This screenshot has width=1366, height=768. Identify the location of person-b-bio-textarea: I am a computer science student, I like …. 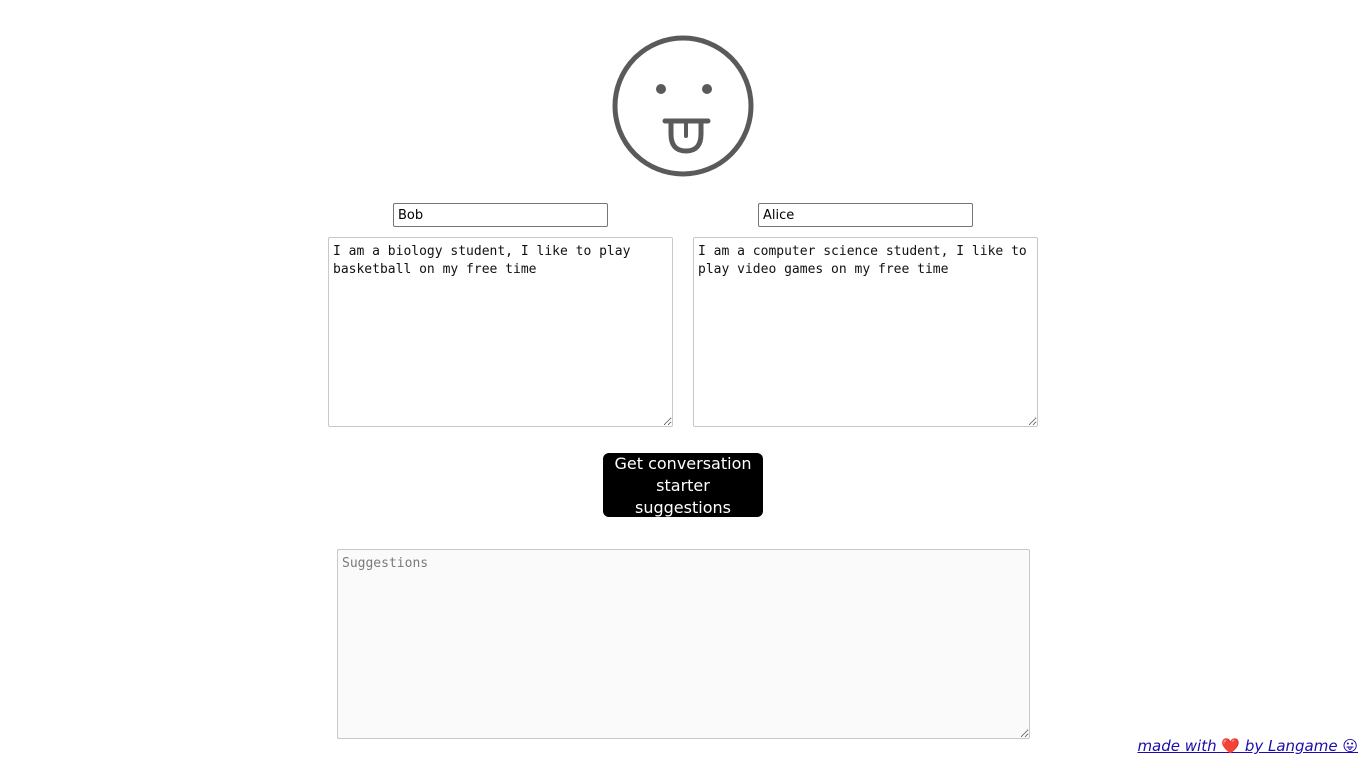
(865, 332).